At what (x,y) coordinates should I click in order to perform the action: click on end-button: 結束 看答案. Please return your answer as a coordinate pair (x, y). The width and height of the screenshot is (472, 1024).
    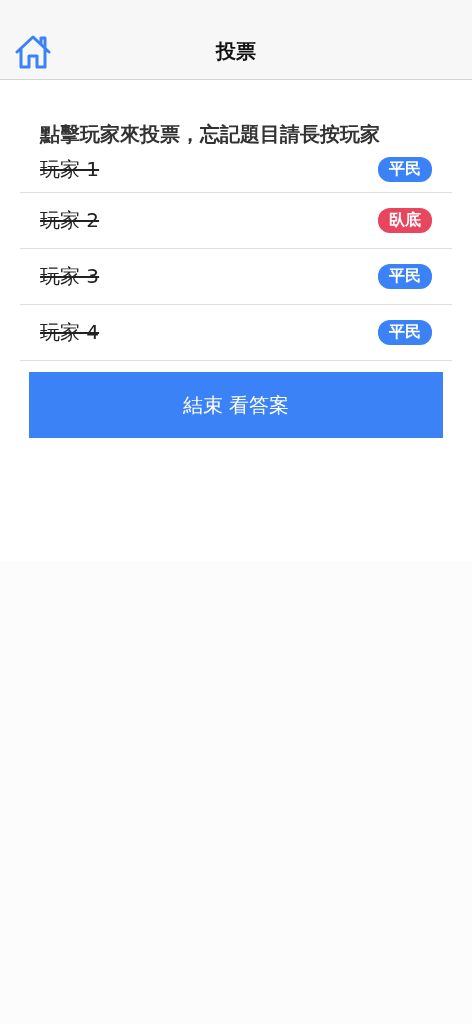
    Looking at the image, I should click on (236, 405).